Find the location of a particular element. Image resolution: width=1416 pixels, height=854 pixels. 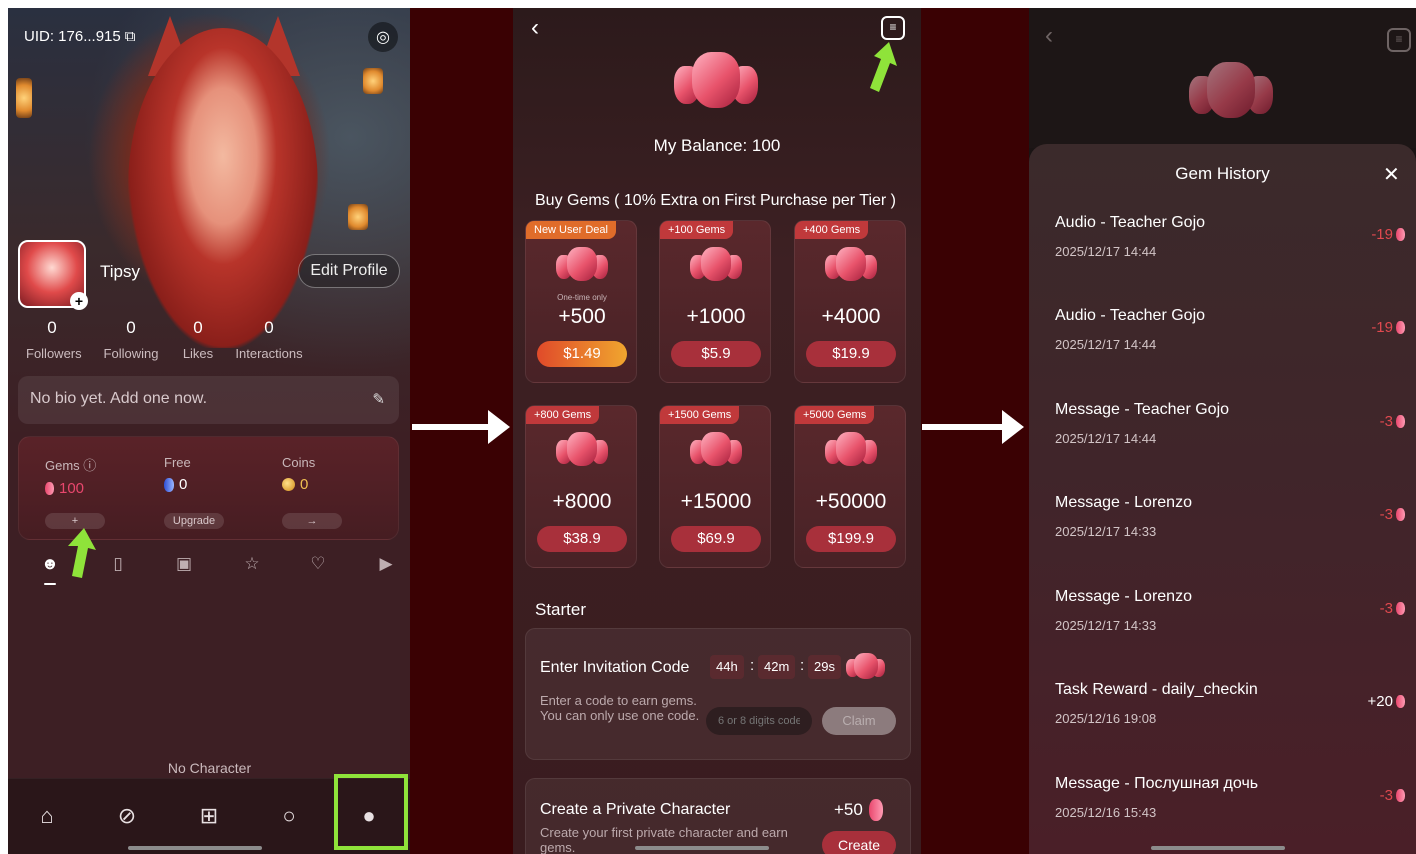

price-button: $5.9 is located at coordinates (716, 354).